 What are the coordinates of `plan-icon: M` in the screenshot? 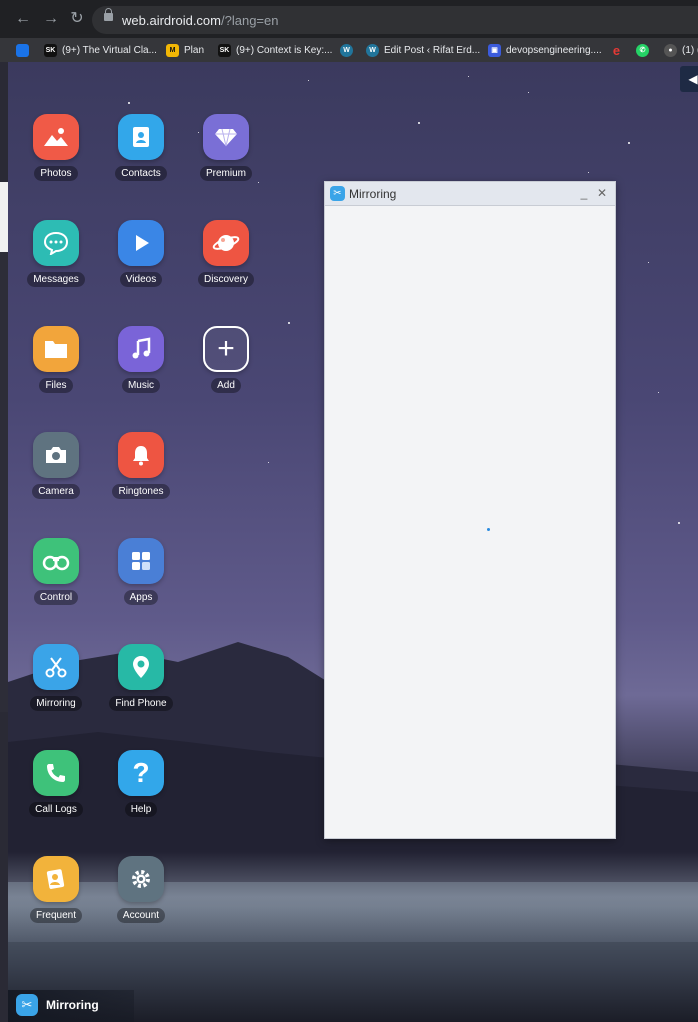 It's located at (172, 50).